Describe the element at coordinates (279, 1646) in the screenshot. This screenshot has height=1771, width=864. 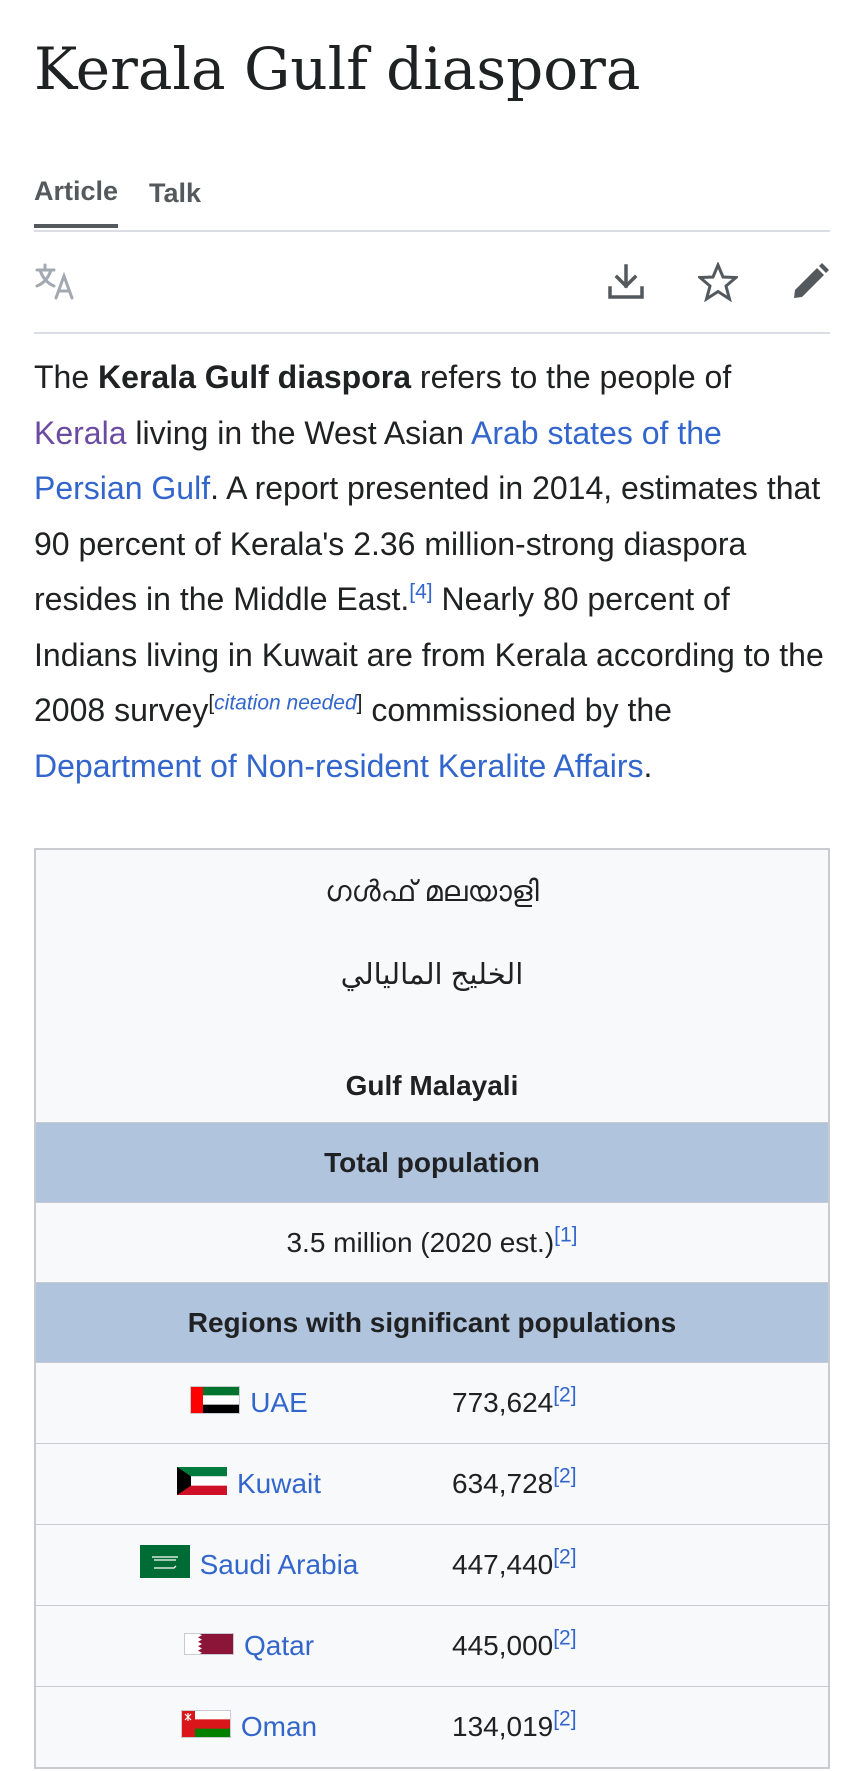
I see `region-country-link: Qatar` at that location.